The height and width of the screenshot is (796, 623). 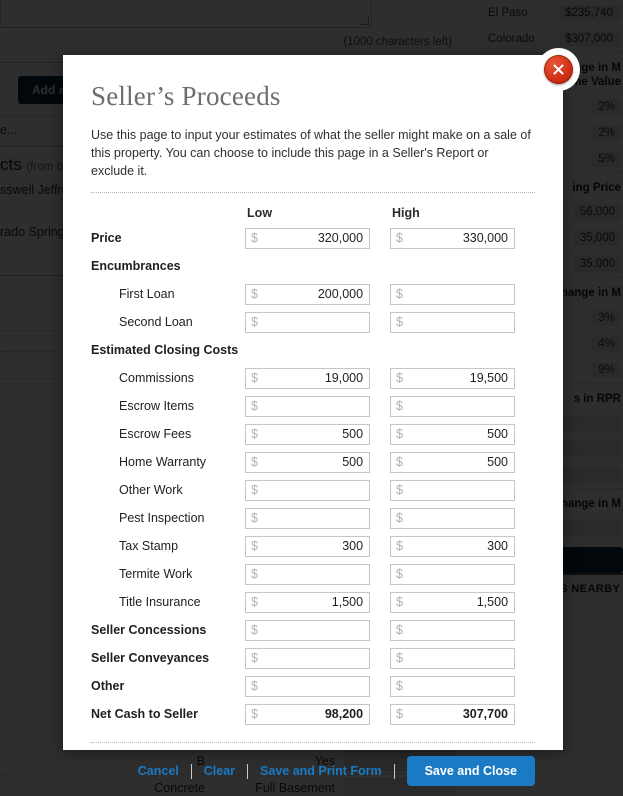 I want to click on table-row: Termite Work $ $, so click(x=313, y=574).